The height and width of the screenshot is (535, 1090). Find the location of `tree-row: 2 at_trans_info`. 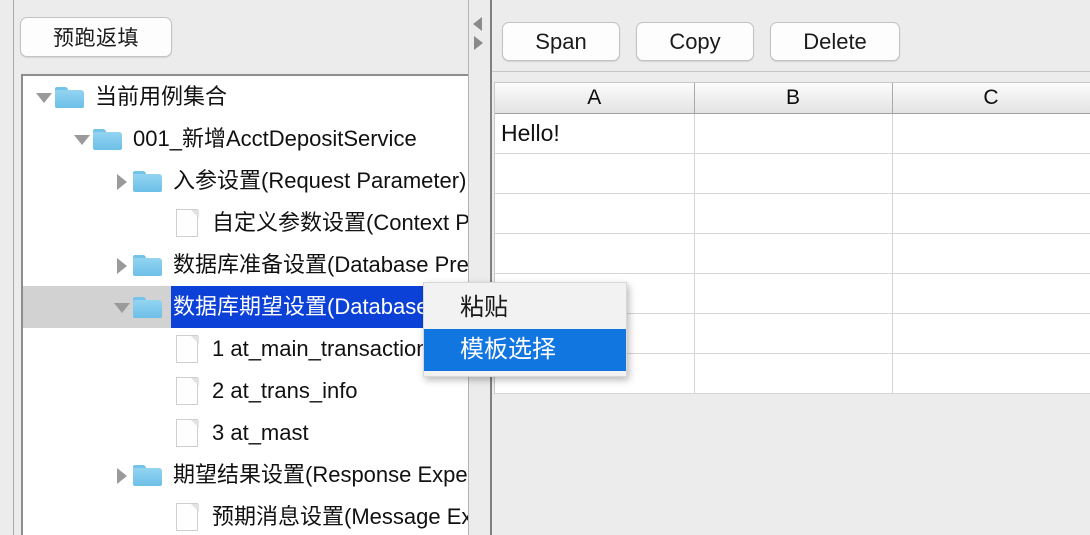

tree-row: 2 at_trans_info is located at coordinates (250, 391).